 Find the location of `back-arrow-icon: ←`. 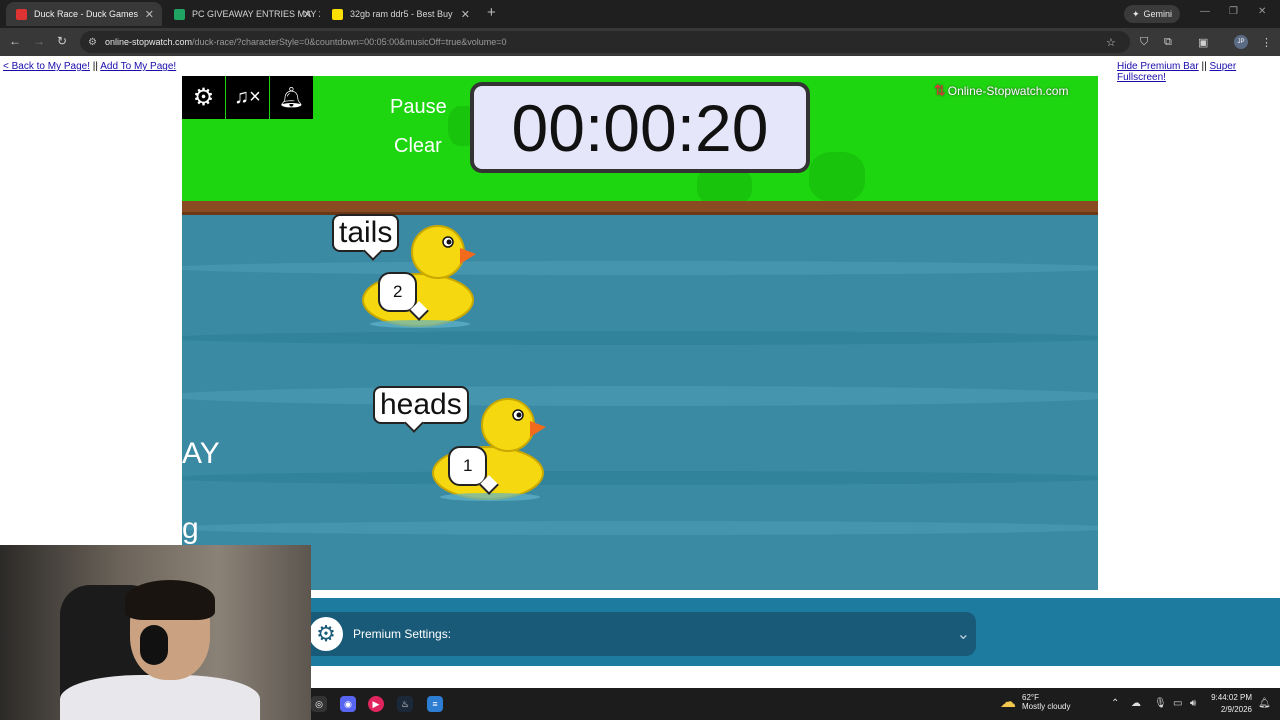

back-arrow-icon: ← is located at coordinates (15, 41).